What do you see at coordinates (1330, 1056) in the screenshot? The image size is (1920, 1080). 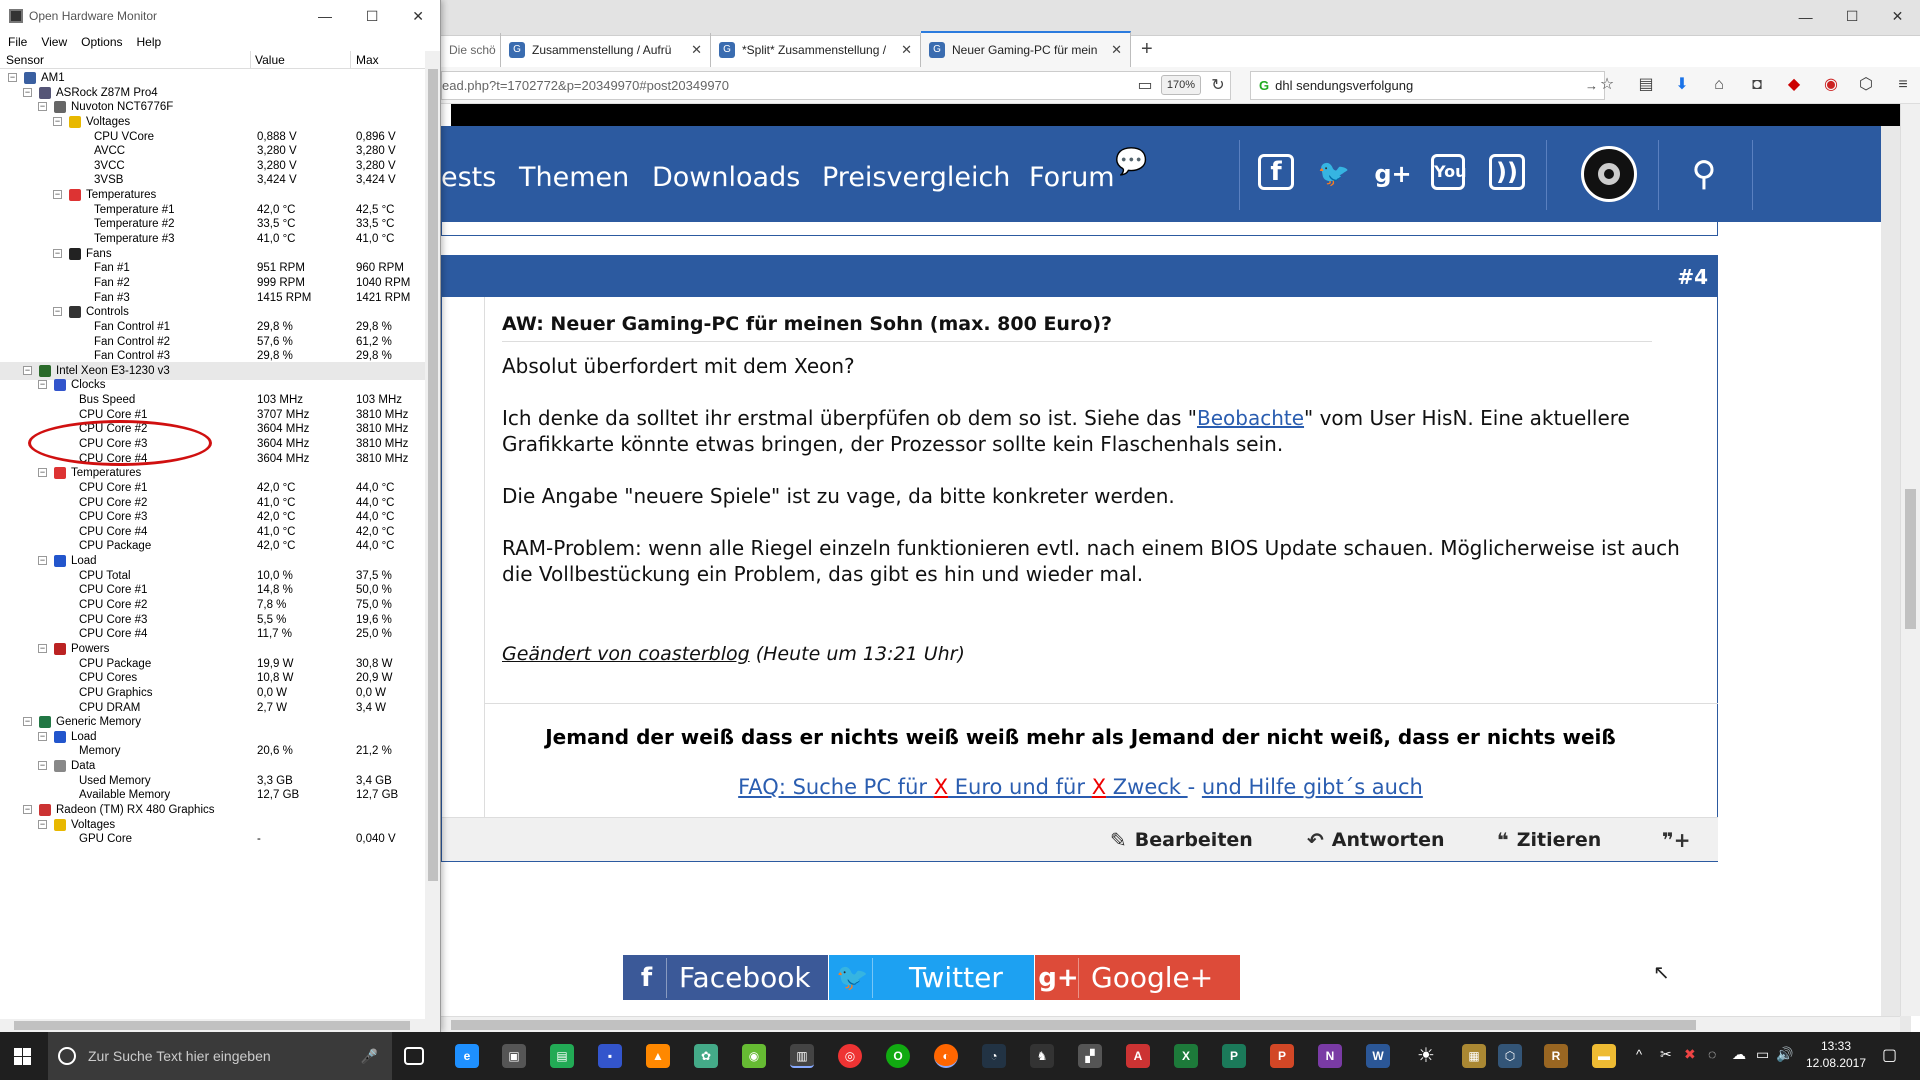 I see `onenote-icon: N` at bounding box center [1330, 1056].